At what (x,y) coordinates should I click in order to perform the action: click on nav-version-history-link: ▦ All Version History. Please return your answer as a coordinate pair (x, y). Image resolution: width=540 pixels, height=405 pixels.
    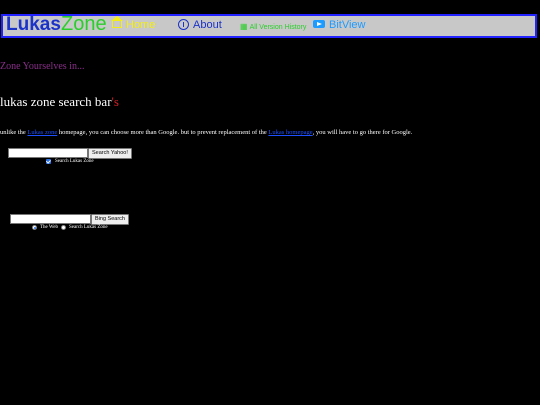
    Looking at the image, I should click on (273, 26).